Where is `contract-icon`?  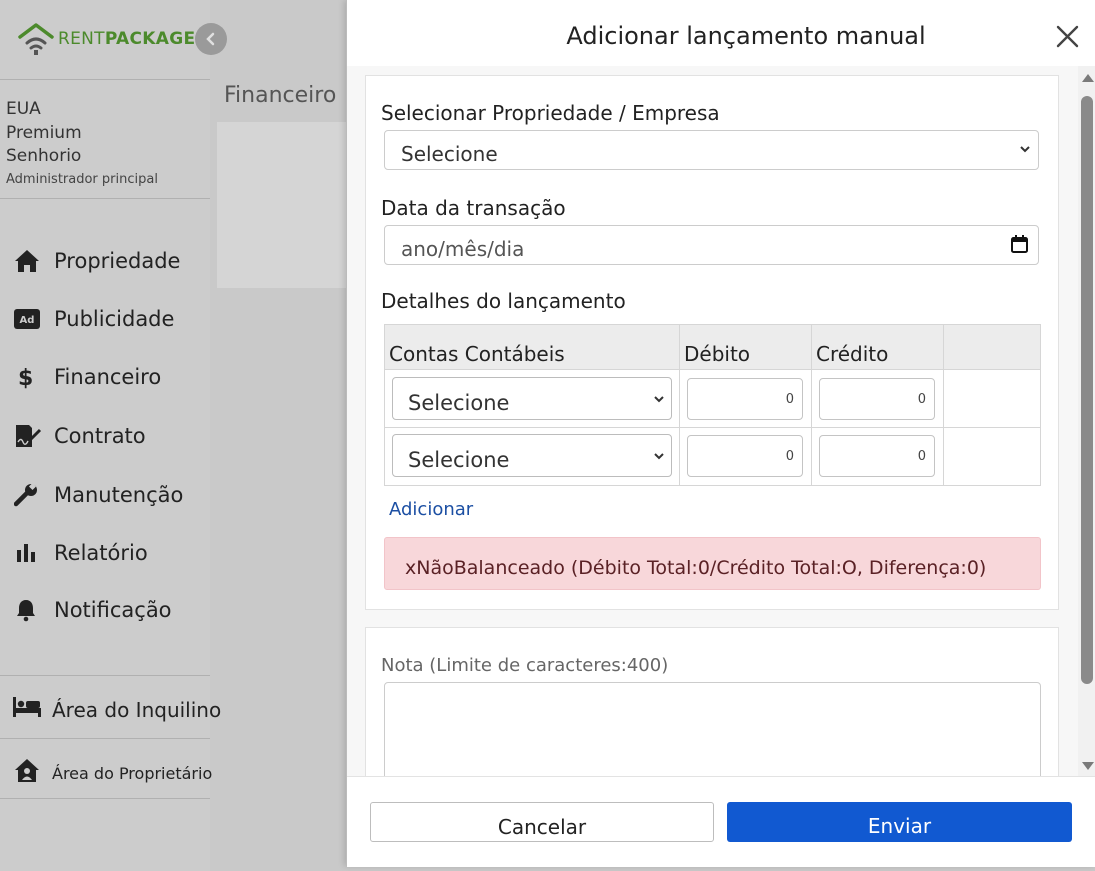
contract-icon is located at coordinates (28, 436).